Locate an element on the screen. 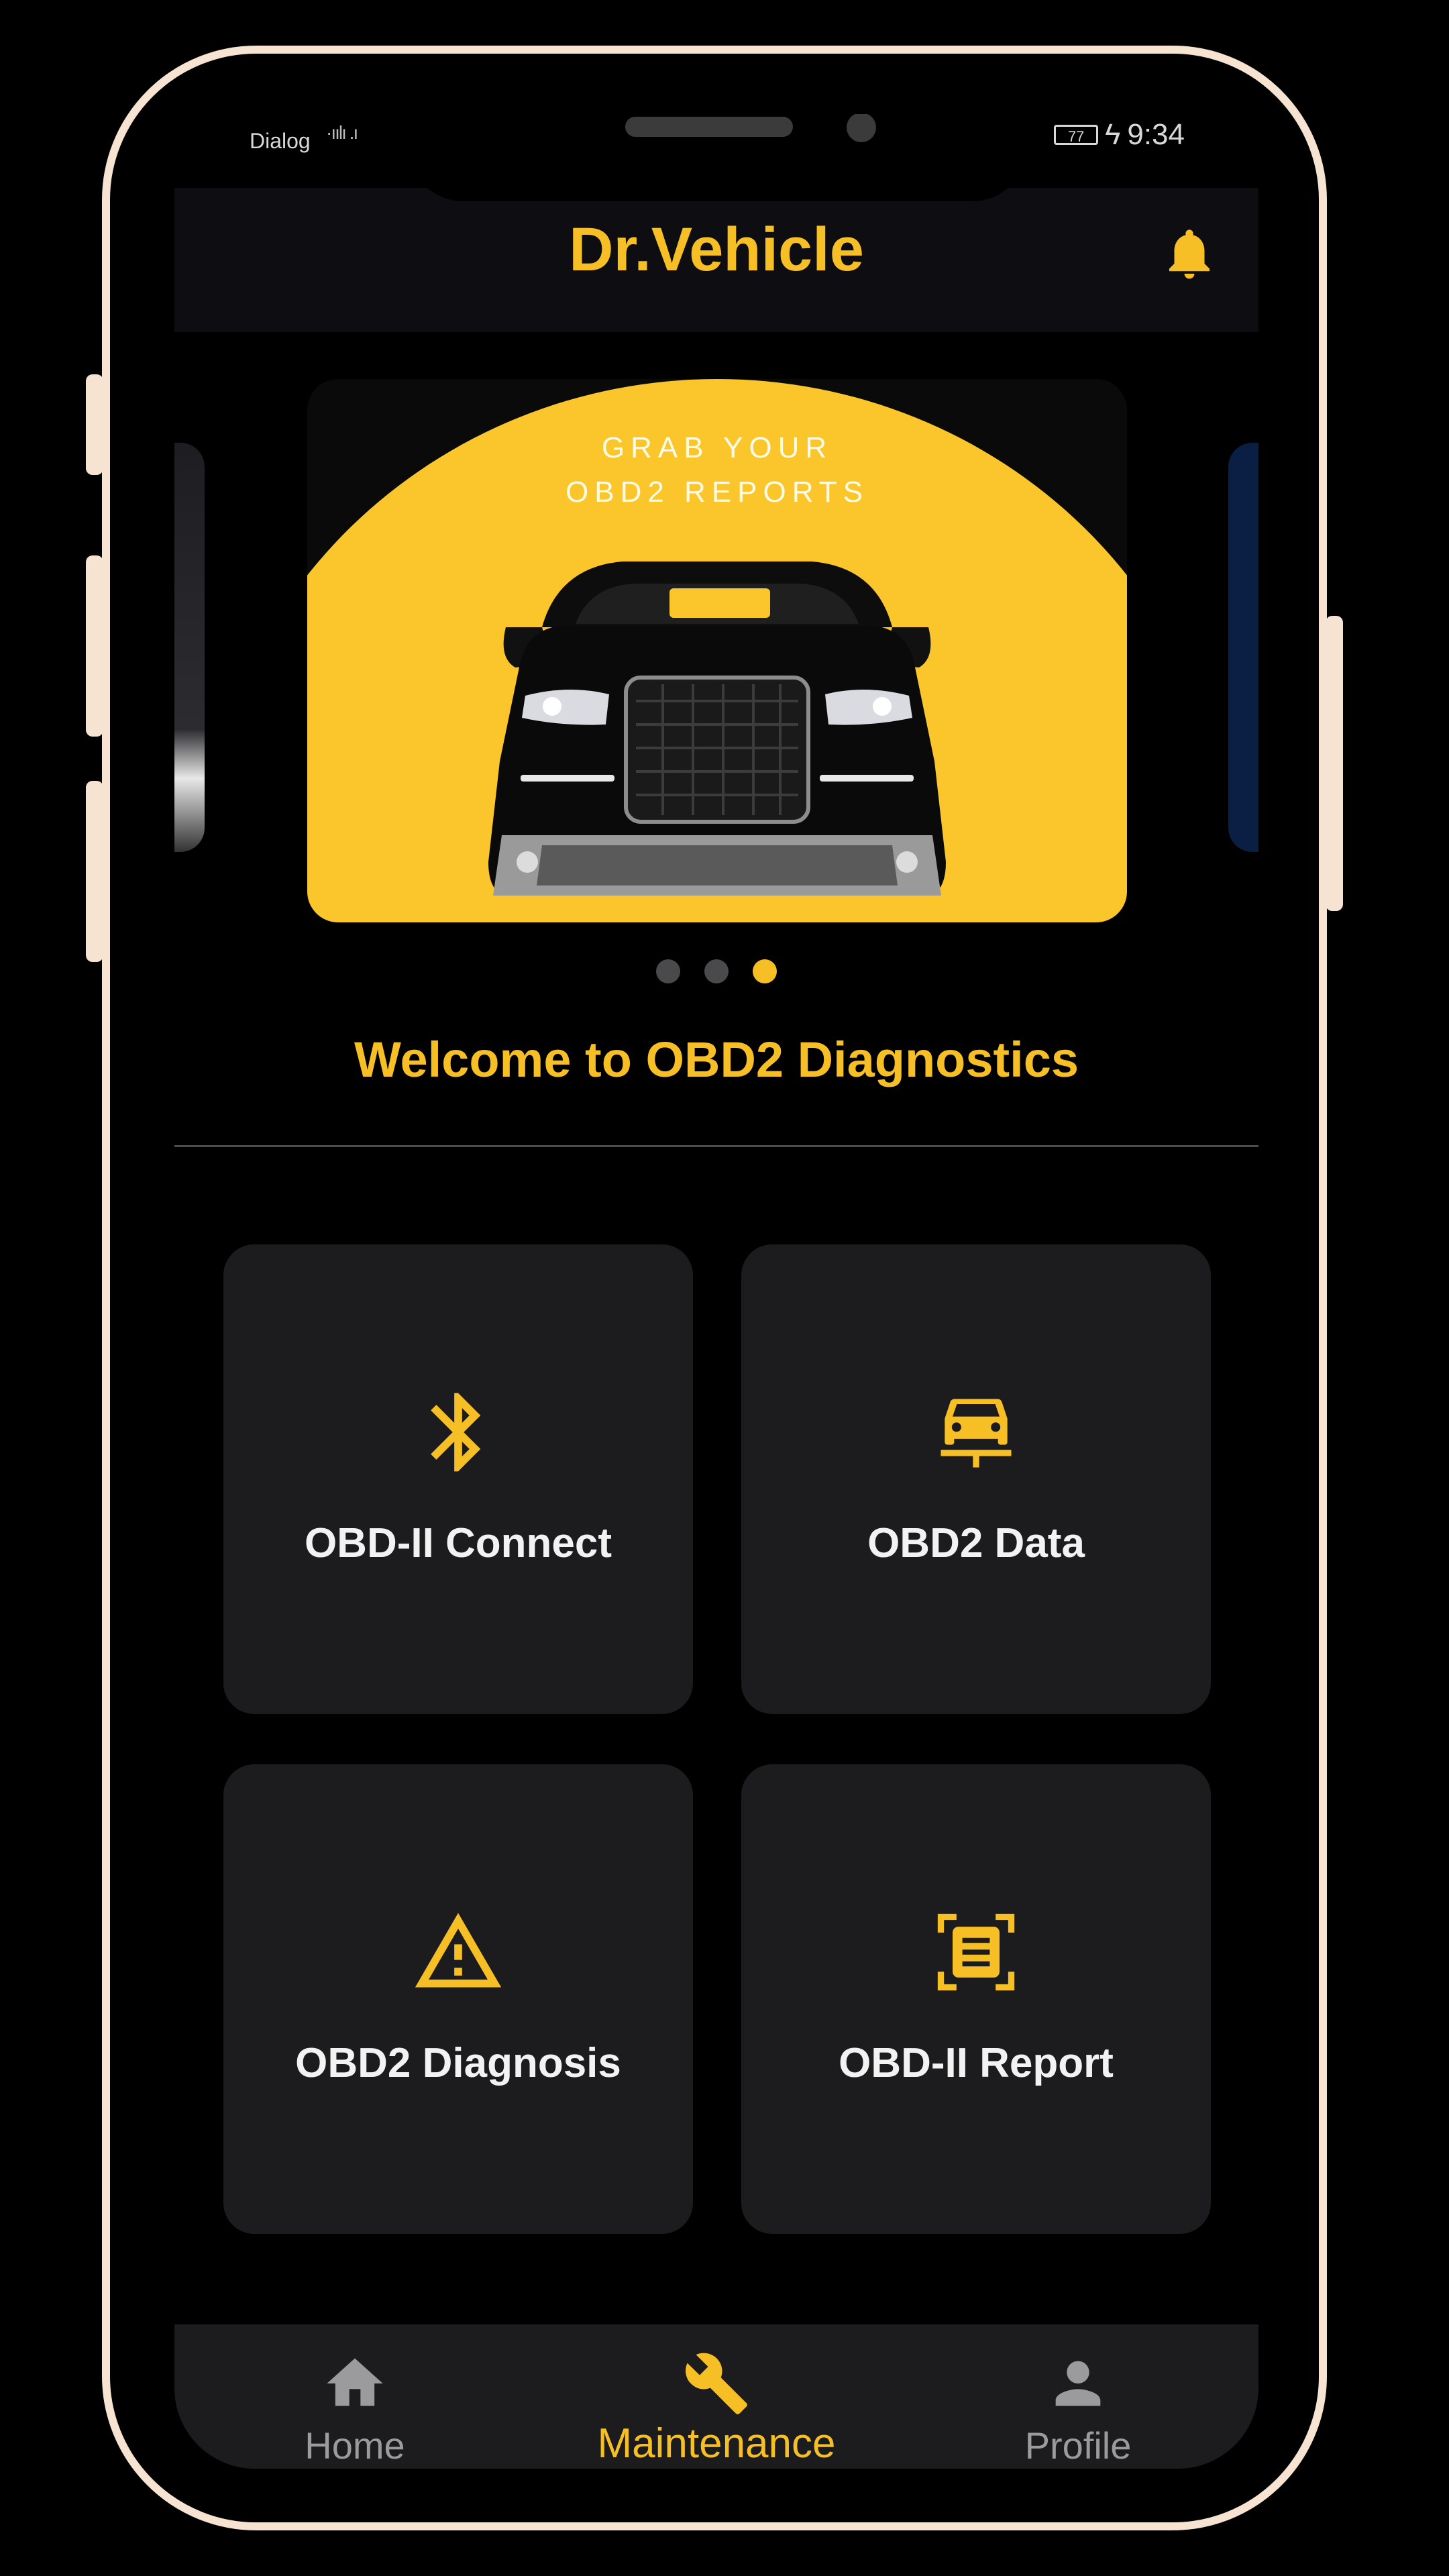 The image size is (1449, 2576). report-scan-icon is located at coordinates (976, 1952).